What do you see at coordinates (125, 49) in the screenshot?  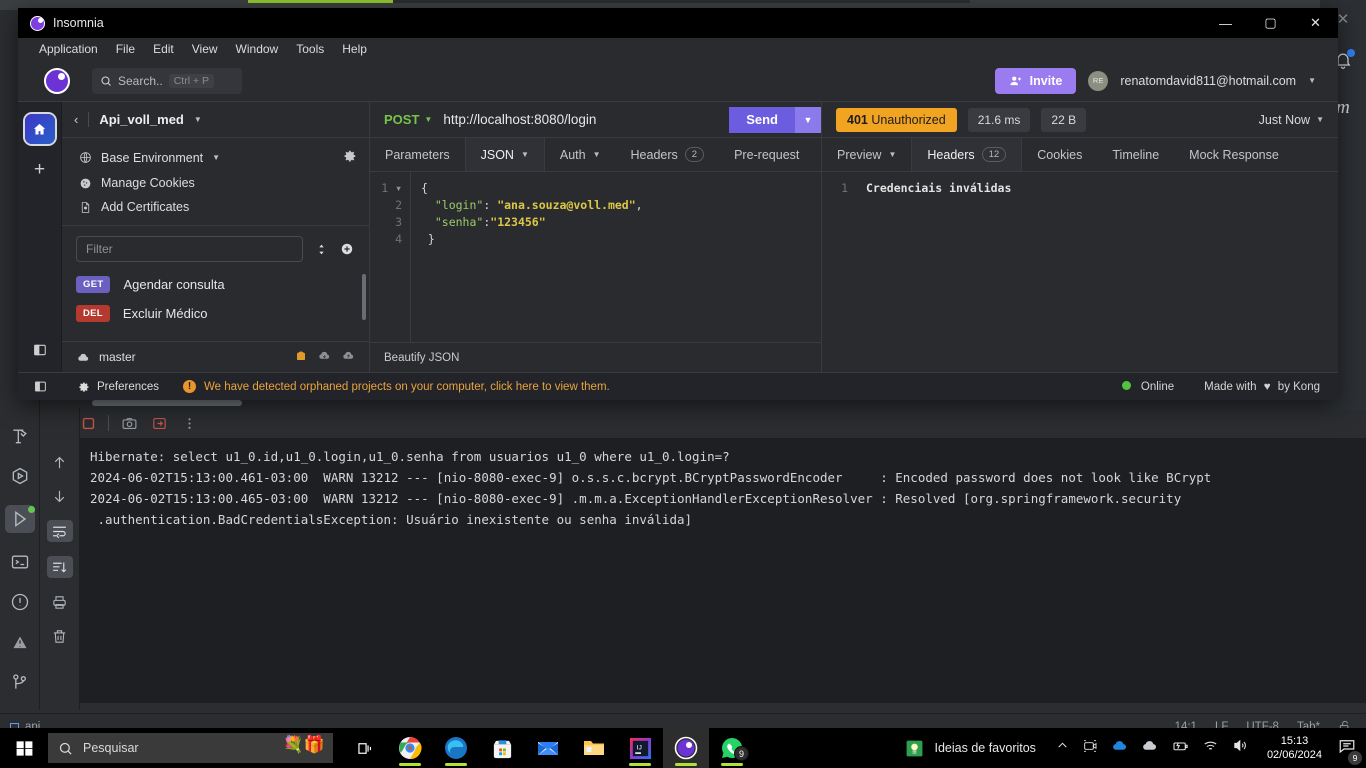 I see `menu-file: File` at bounding box center [125, 49].